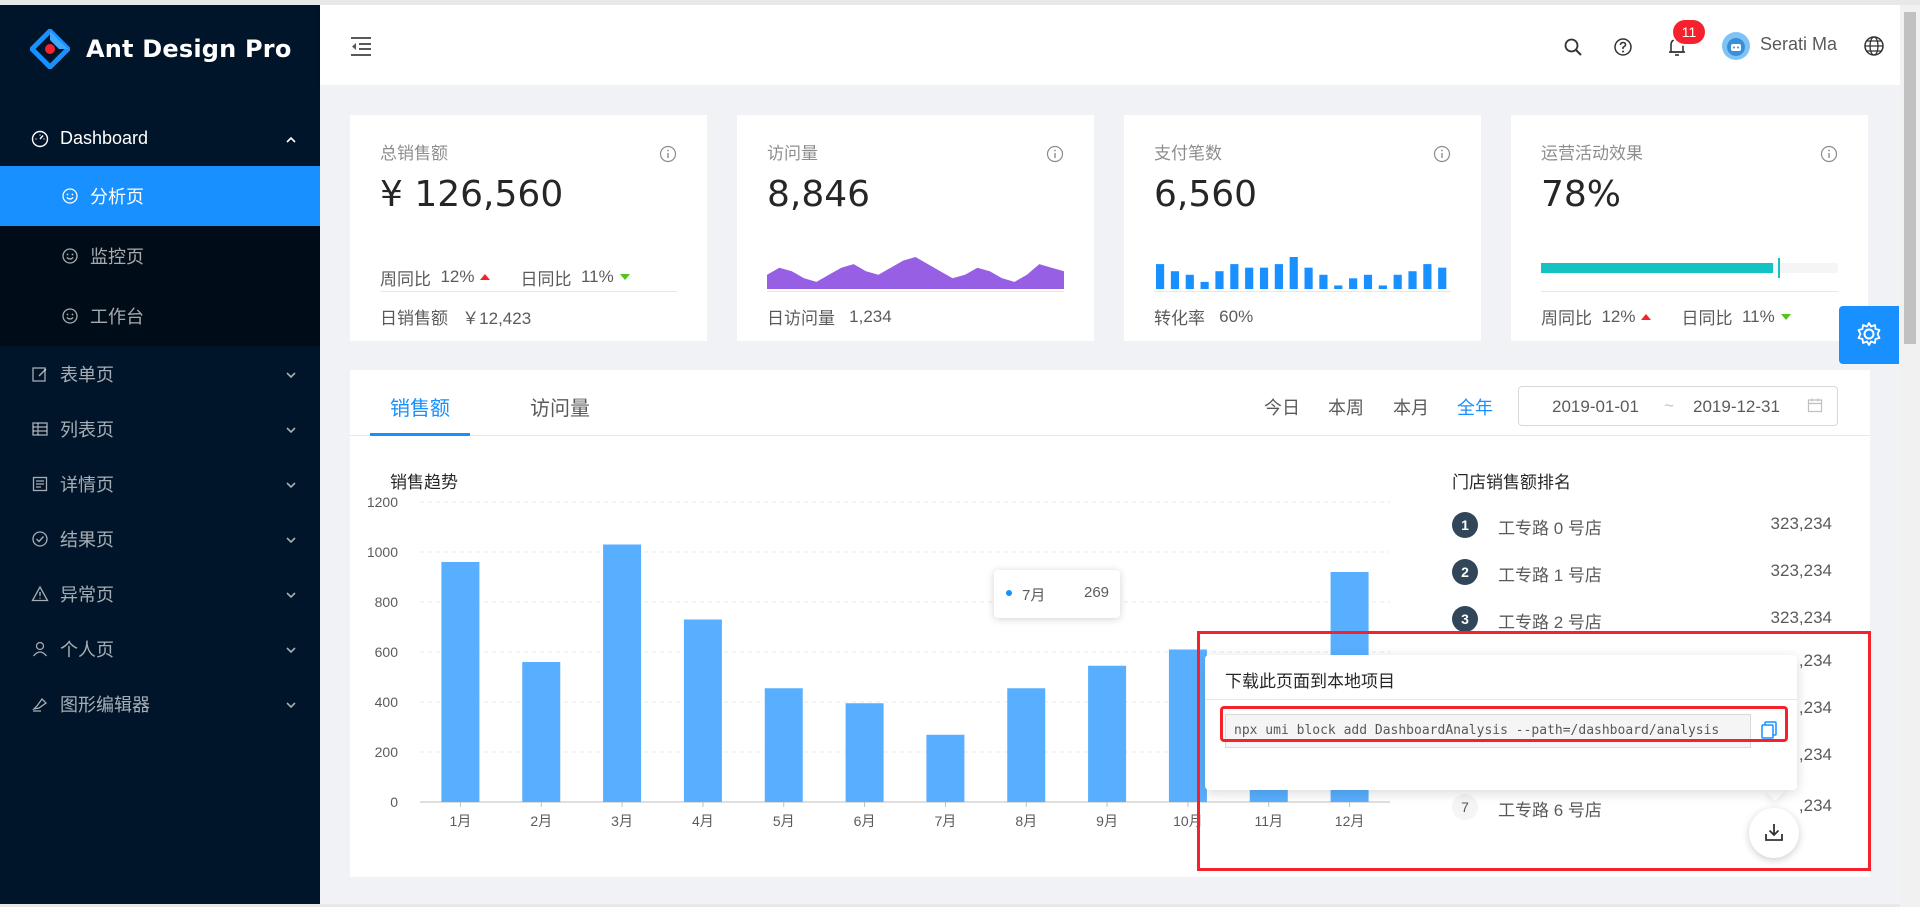 The height and width of the screenshot is (907, 1920). What do you see at coordinates (160, 138) in the screenshot?
I see `sidebar-item-dashboard: Dashboard` at bounding box center [160, 138].